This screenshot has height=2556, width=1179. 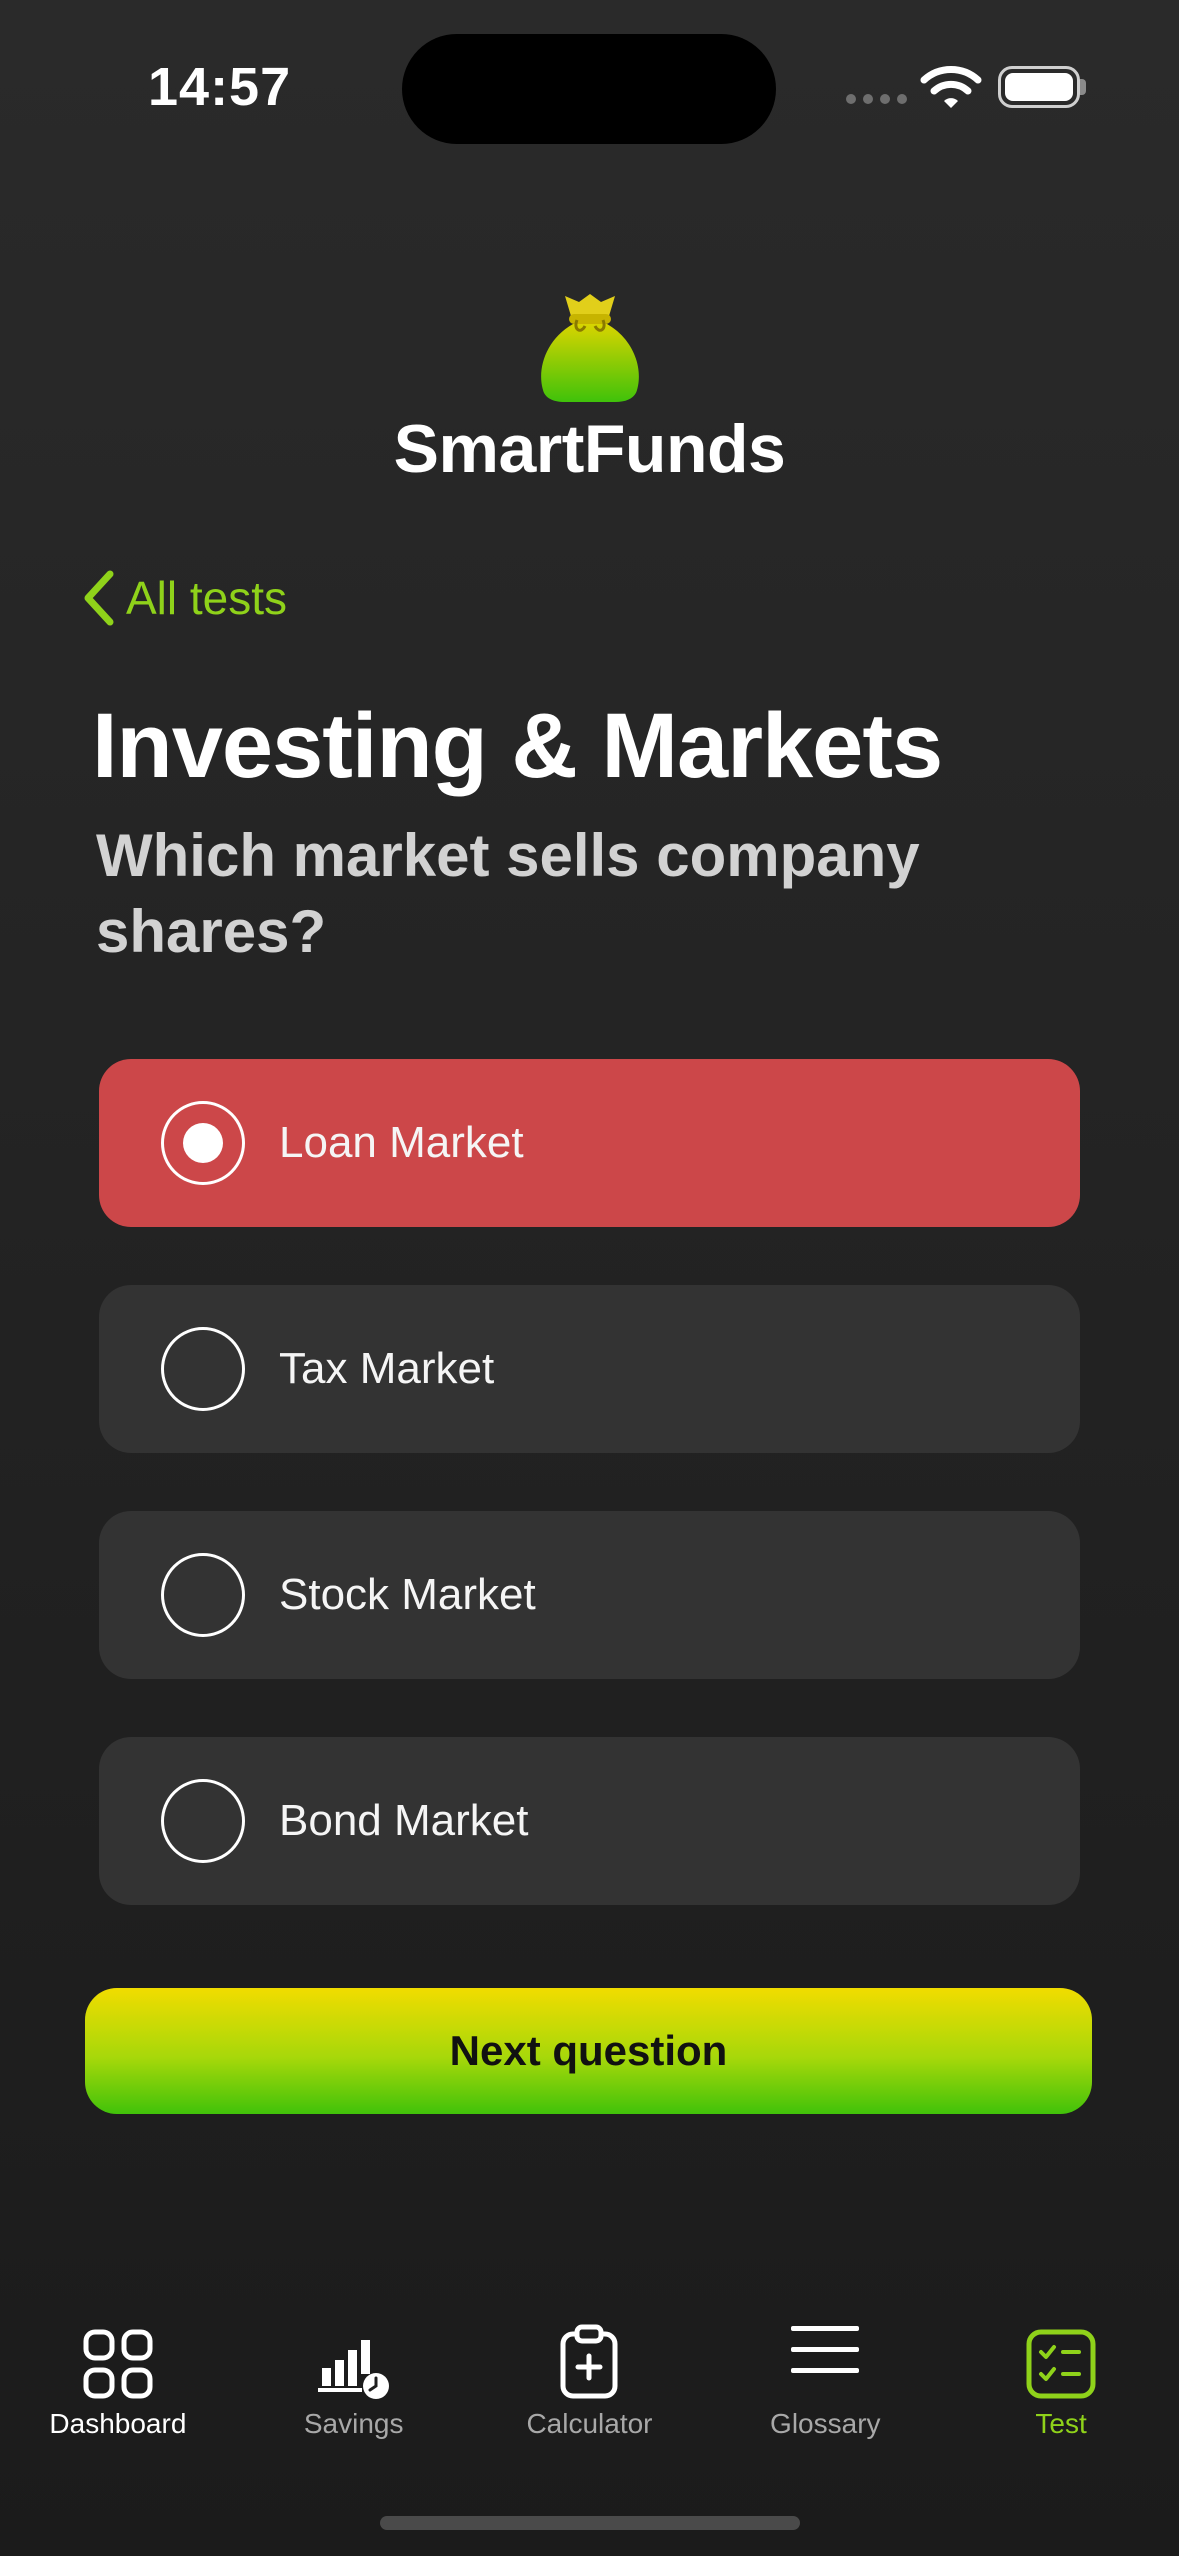 I want to click on tab-label: Calculator, so click(x=589, y=2423).